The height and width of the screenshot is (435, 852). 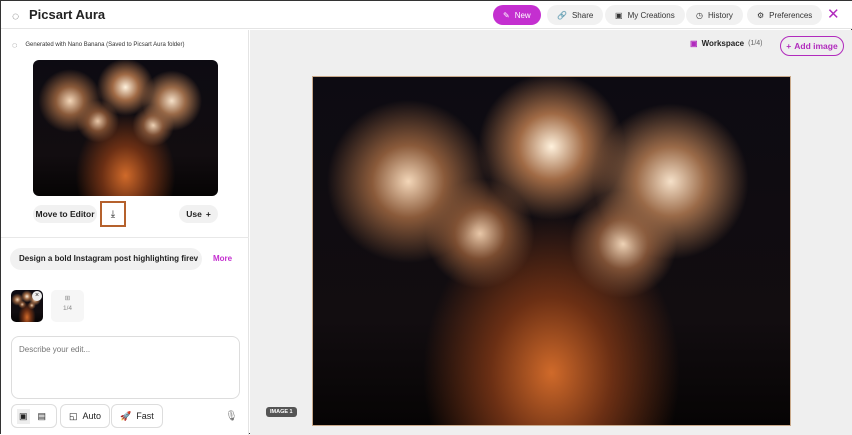 I want to click on app-title: Picsart Aura, so click(x=67, y=14).